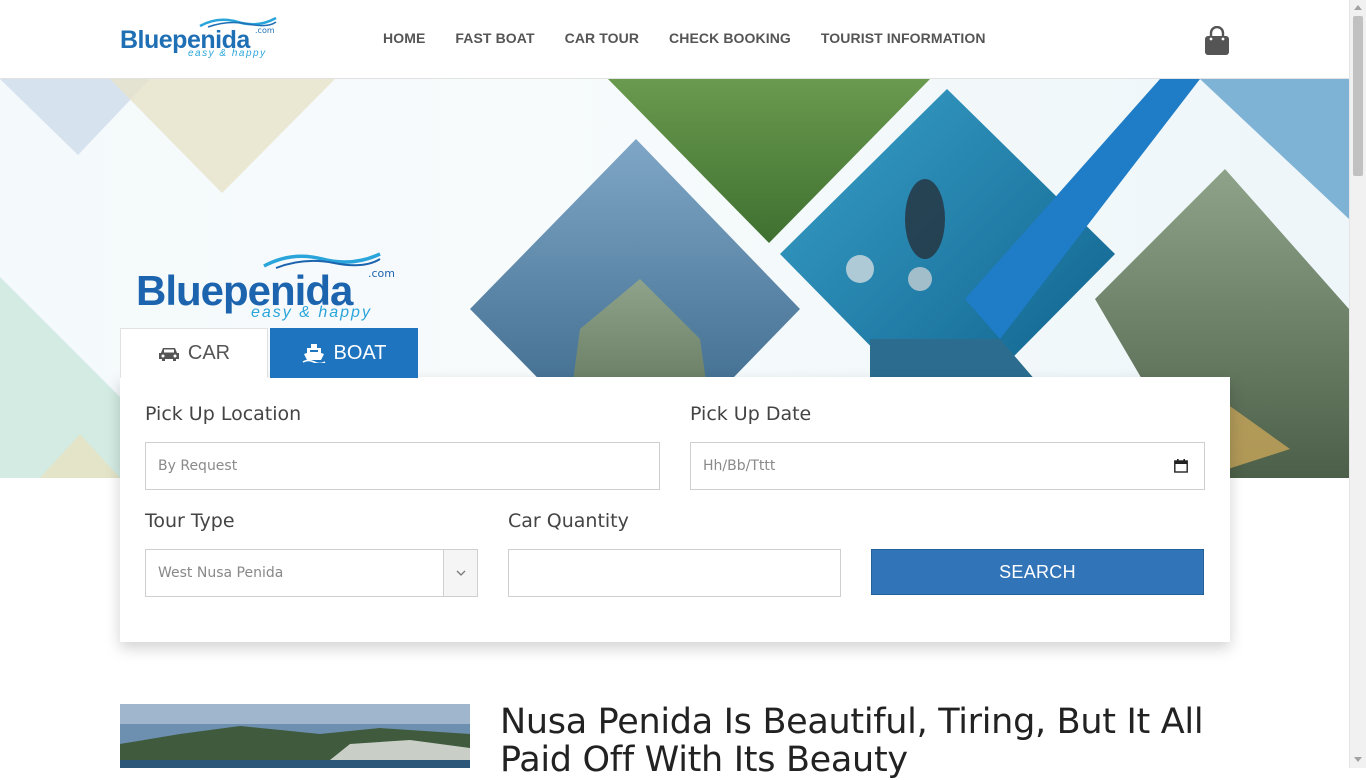  Describe the element at coordinates (313, 353) in the screenshot. I see `ship-icon` at that location.